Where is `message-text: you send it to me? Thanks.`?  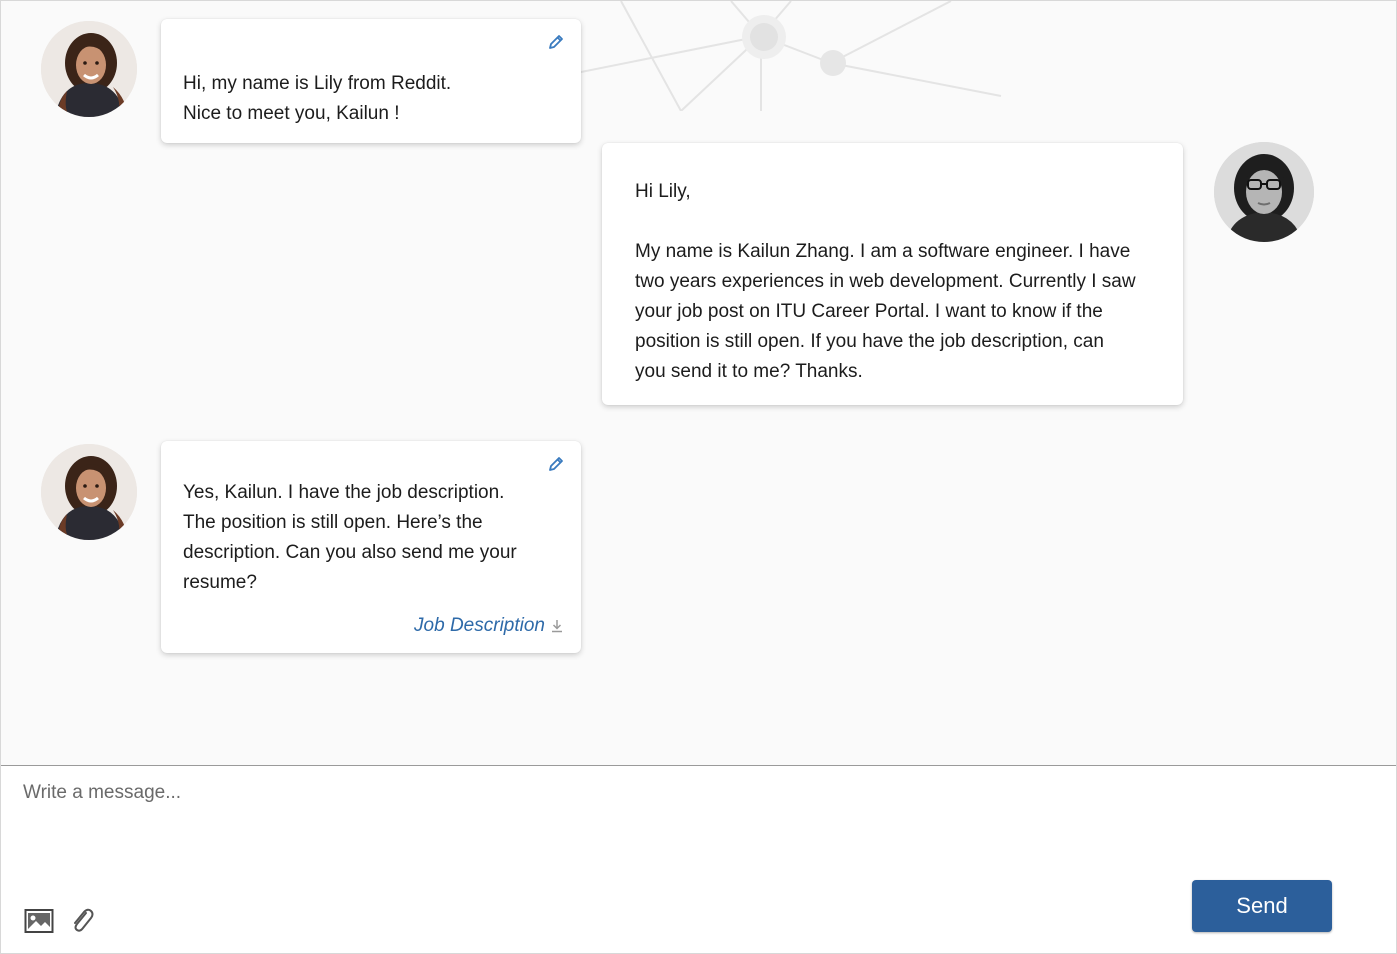
message-text: you send it to me? Thanks. is located at coordinates (749, 371).